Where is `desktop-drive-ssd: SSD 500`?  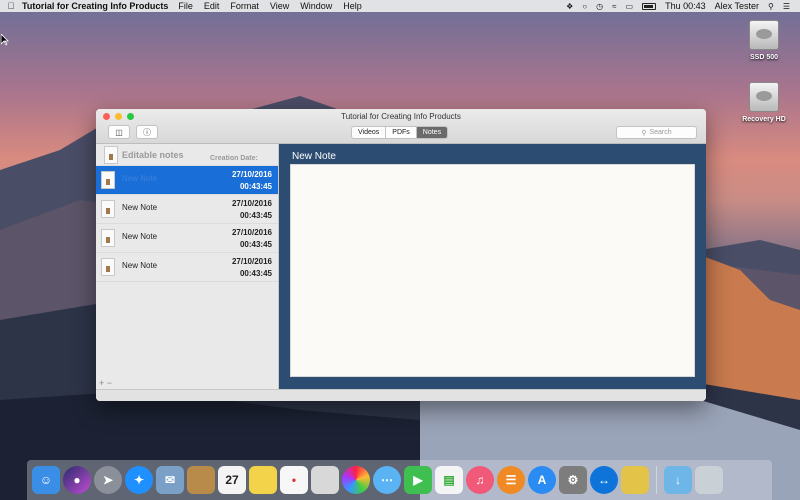 desktop-drive-ssd: SSD 500 is located at coordinates (764, 40).